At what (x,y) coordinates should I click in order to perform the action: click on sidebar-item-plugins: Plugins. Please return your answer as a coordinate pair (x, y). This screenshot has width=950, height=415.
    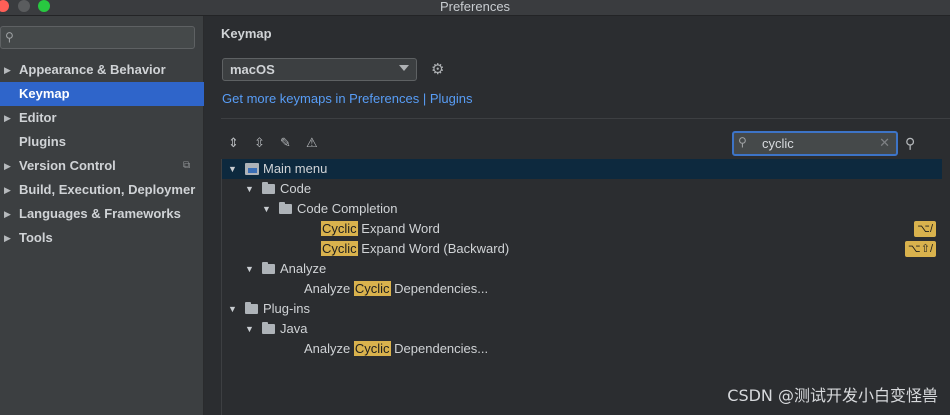
    Looking at the image, I should click on (102, 142).